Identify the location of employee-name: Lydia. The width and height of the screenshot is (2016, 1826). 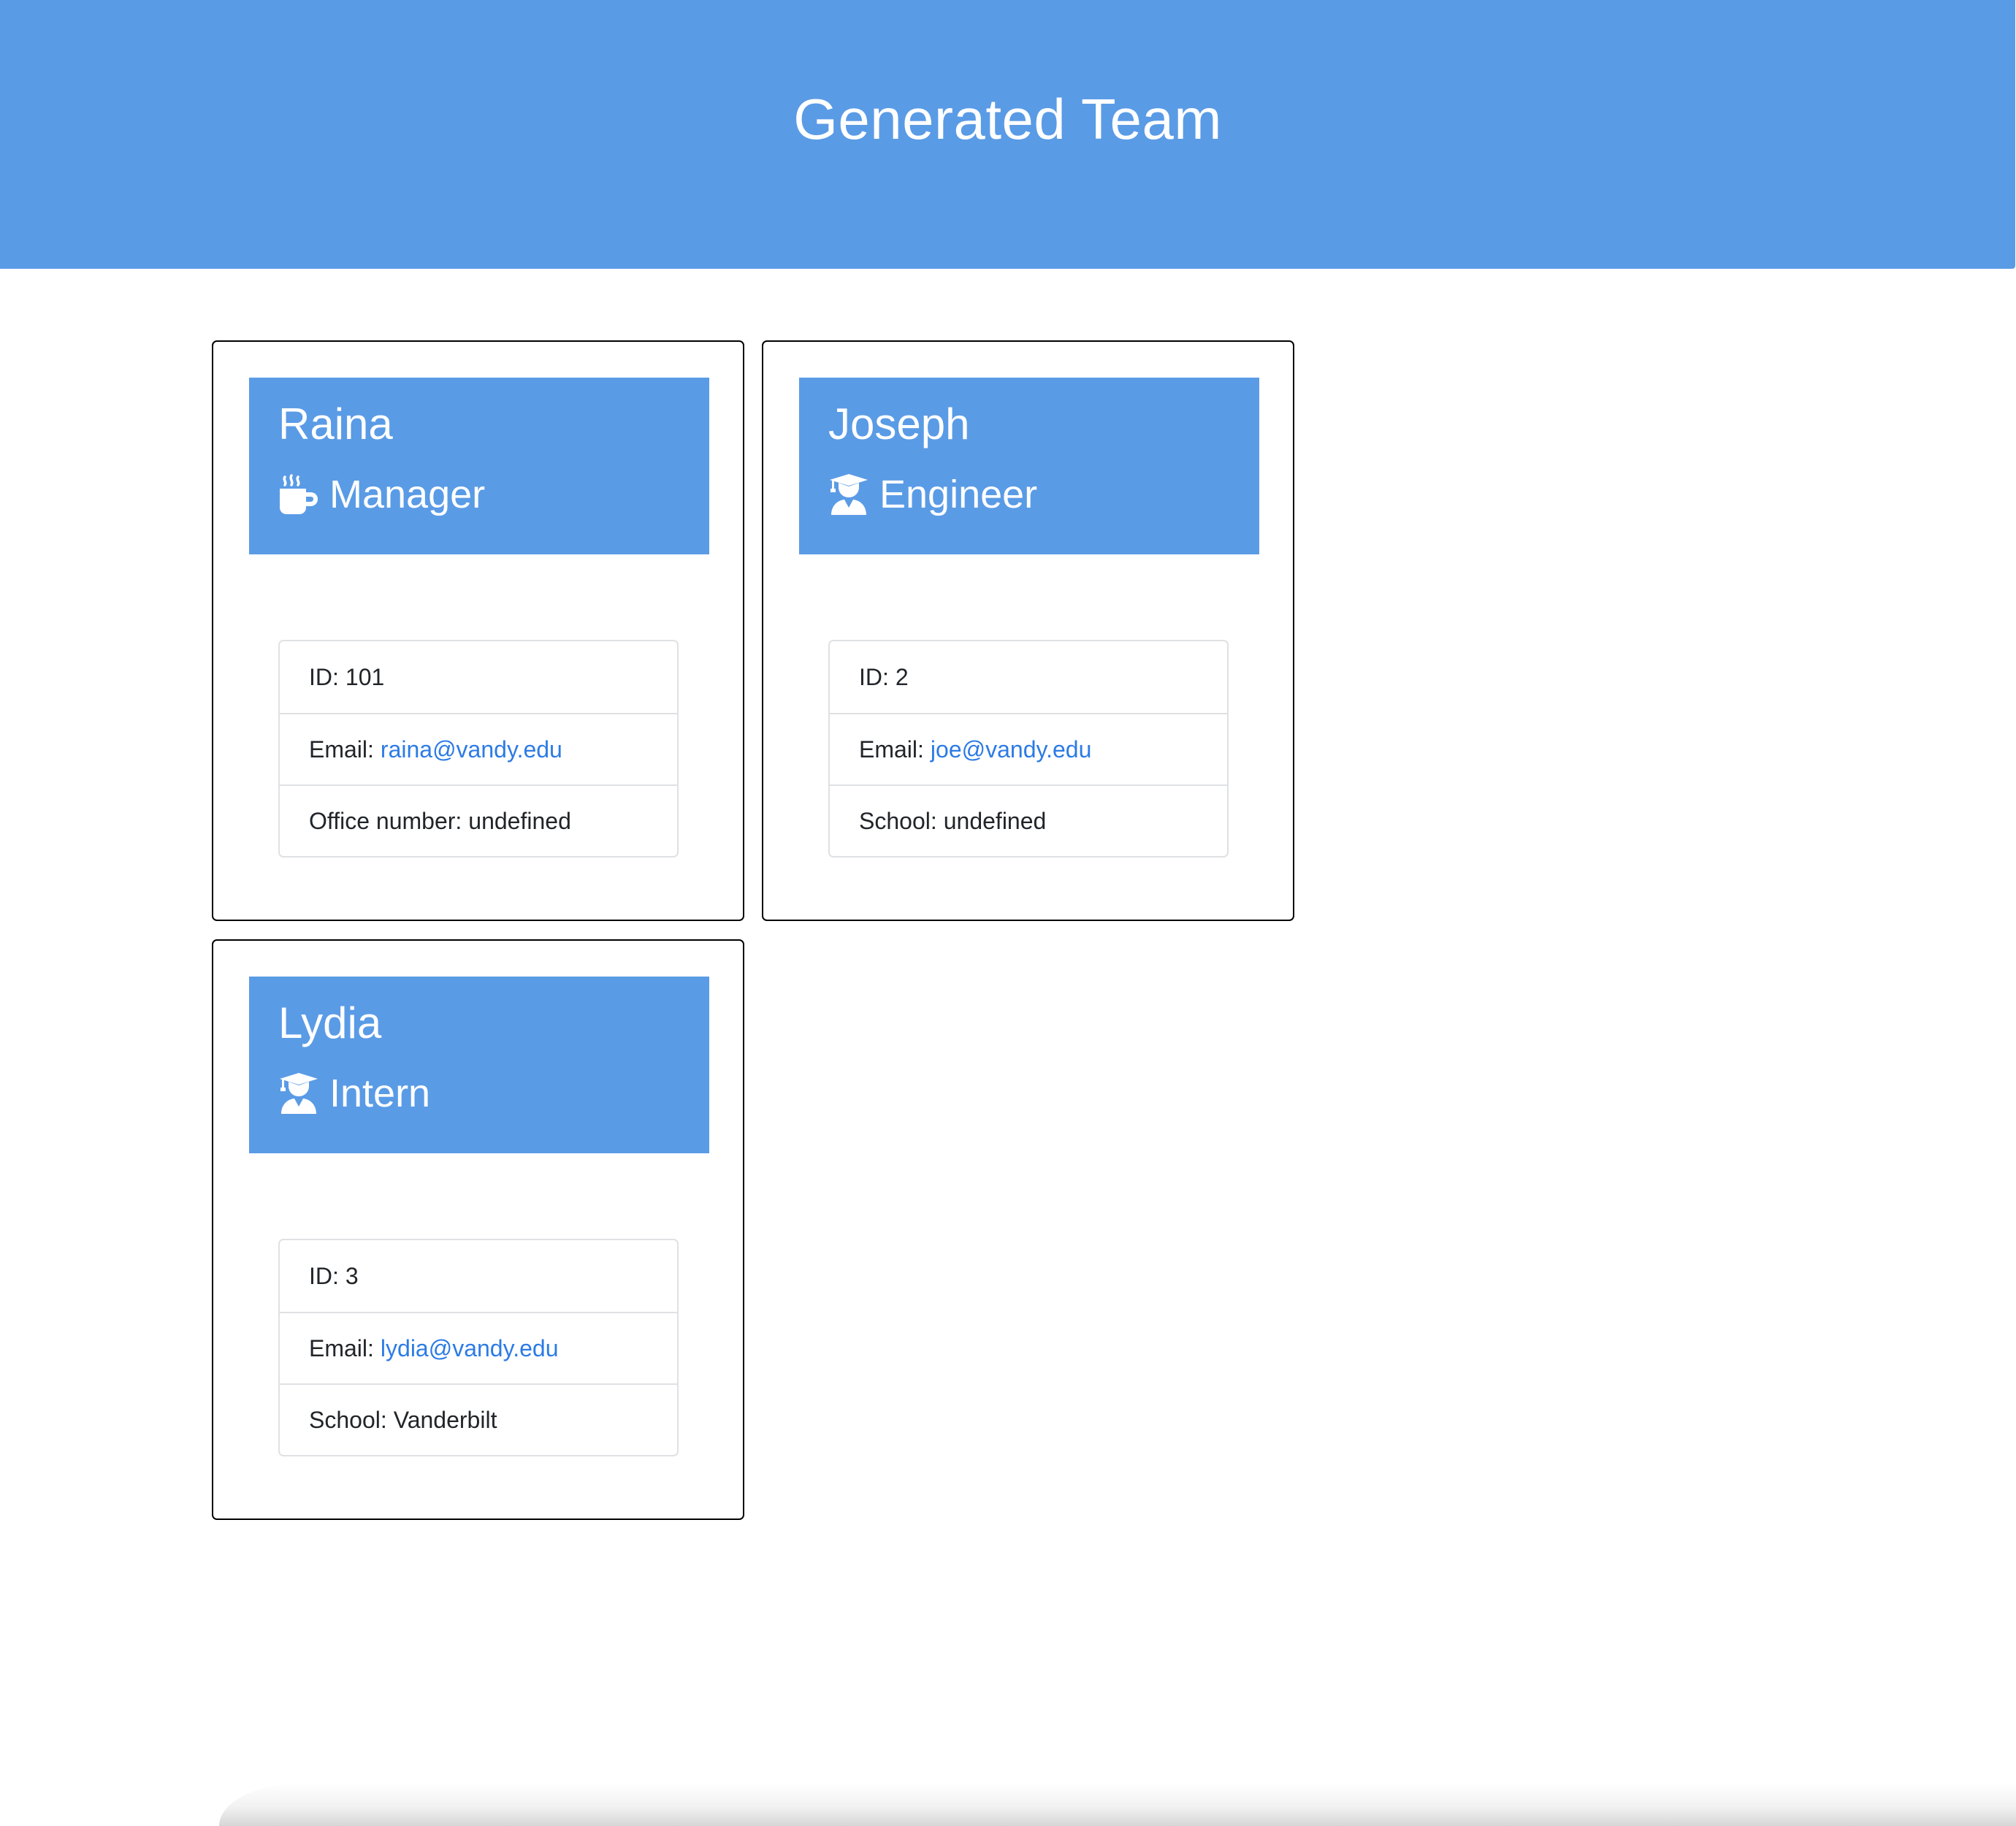
(330, 1023).